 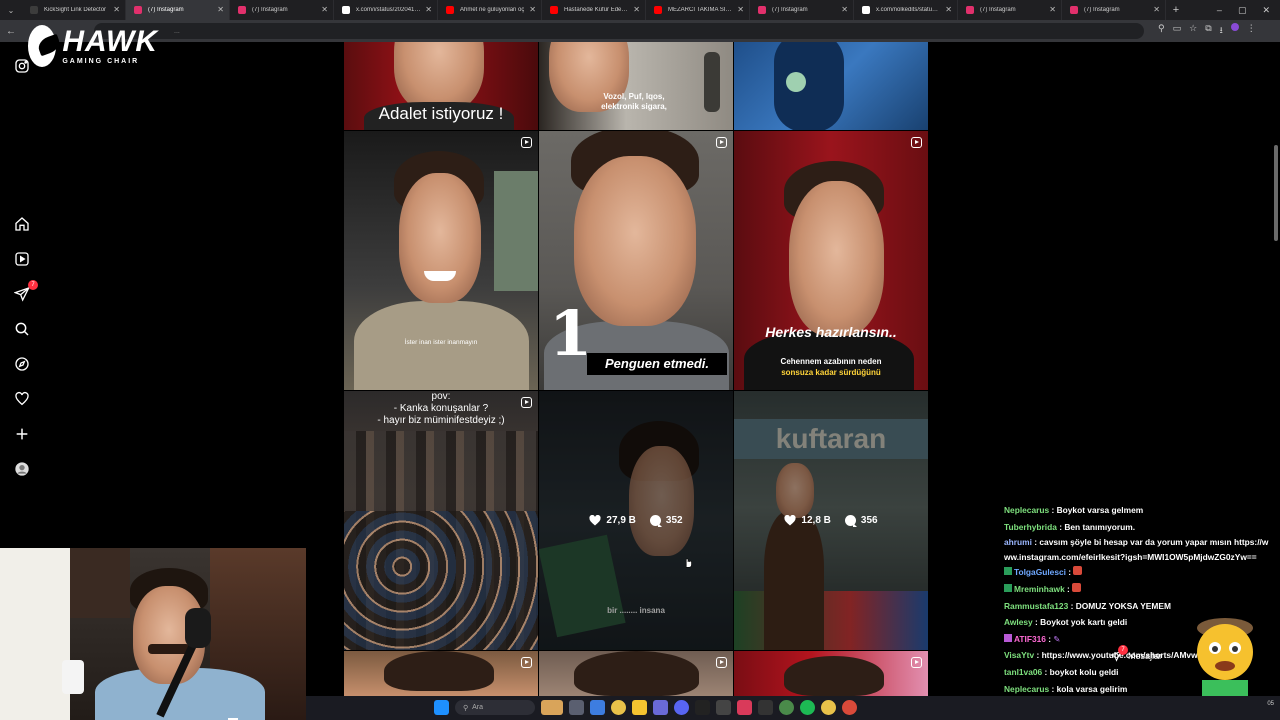 I want to click on chat-username: tanl1va06, so click(x=1023, y=671).